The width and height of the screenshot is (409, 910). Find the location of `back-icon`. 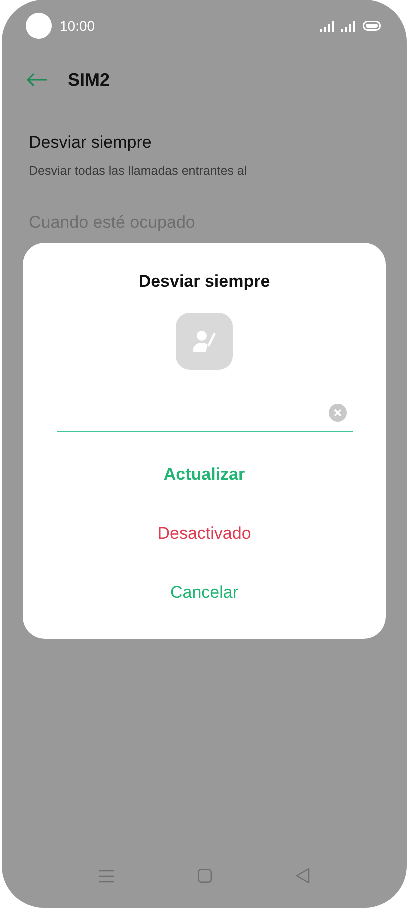

back-icon is located at coordinates (303, 876).